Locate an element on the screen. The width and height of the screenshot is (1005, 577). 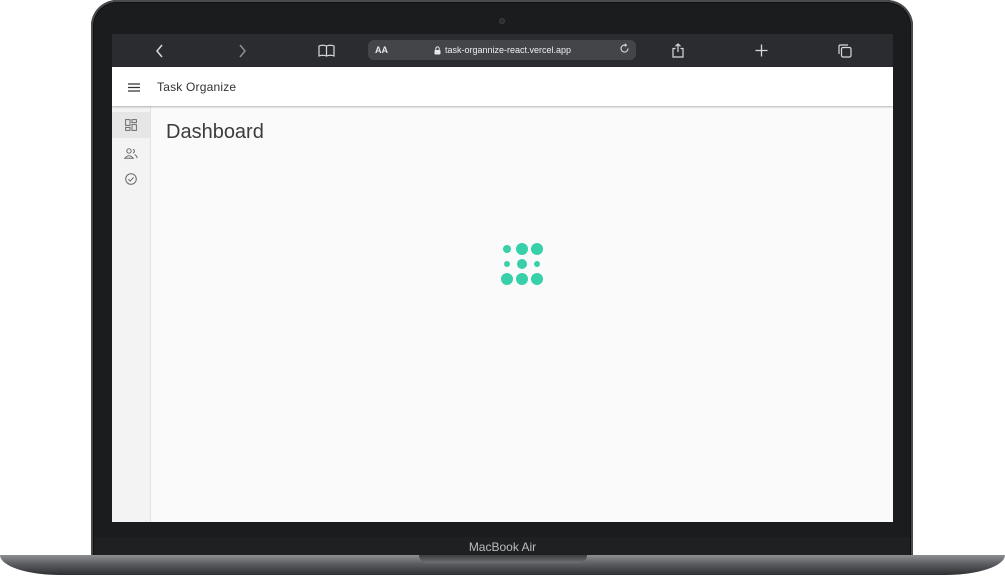
plus-icon is located at coordinates (761, 50).